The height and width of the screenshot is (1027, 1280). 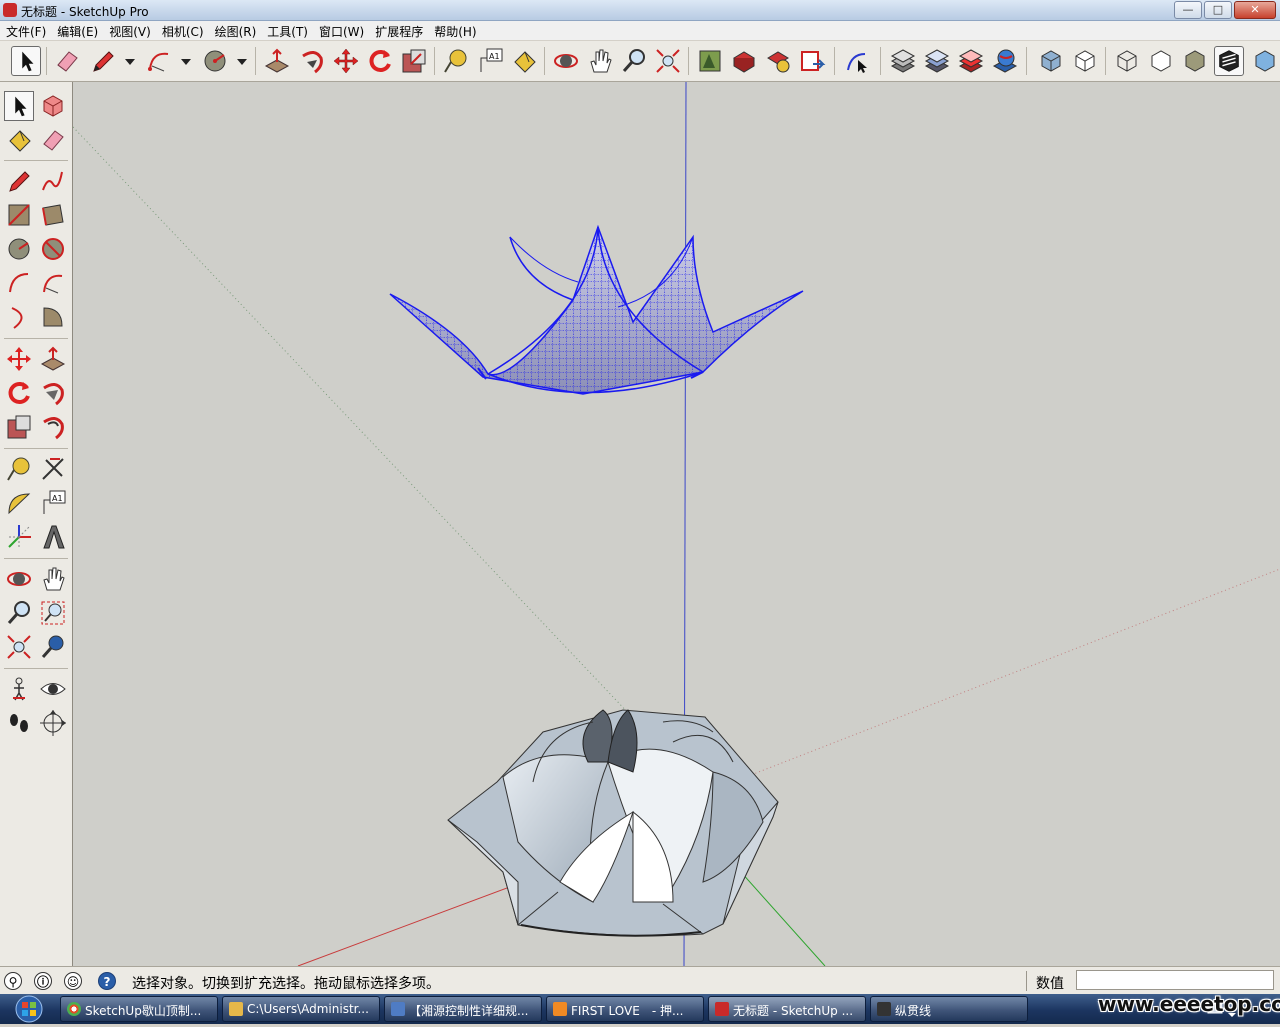 What do you see at coordinates (600, 61) in the screenshot?
I see `pan-tool-button` at bounding box center [600, 61].